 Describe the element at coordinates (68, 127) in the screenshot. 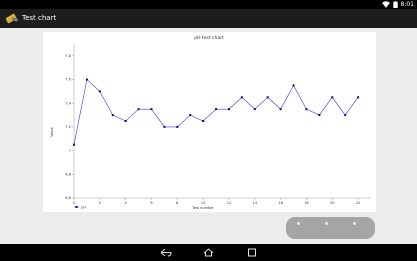

I see `y-tick-label: 7.2` at that location.